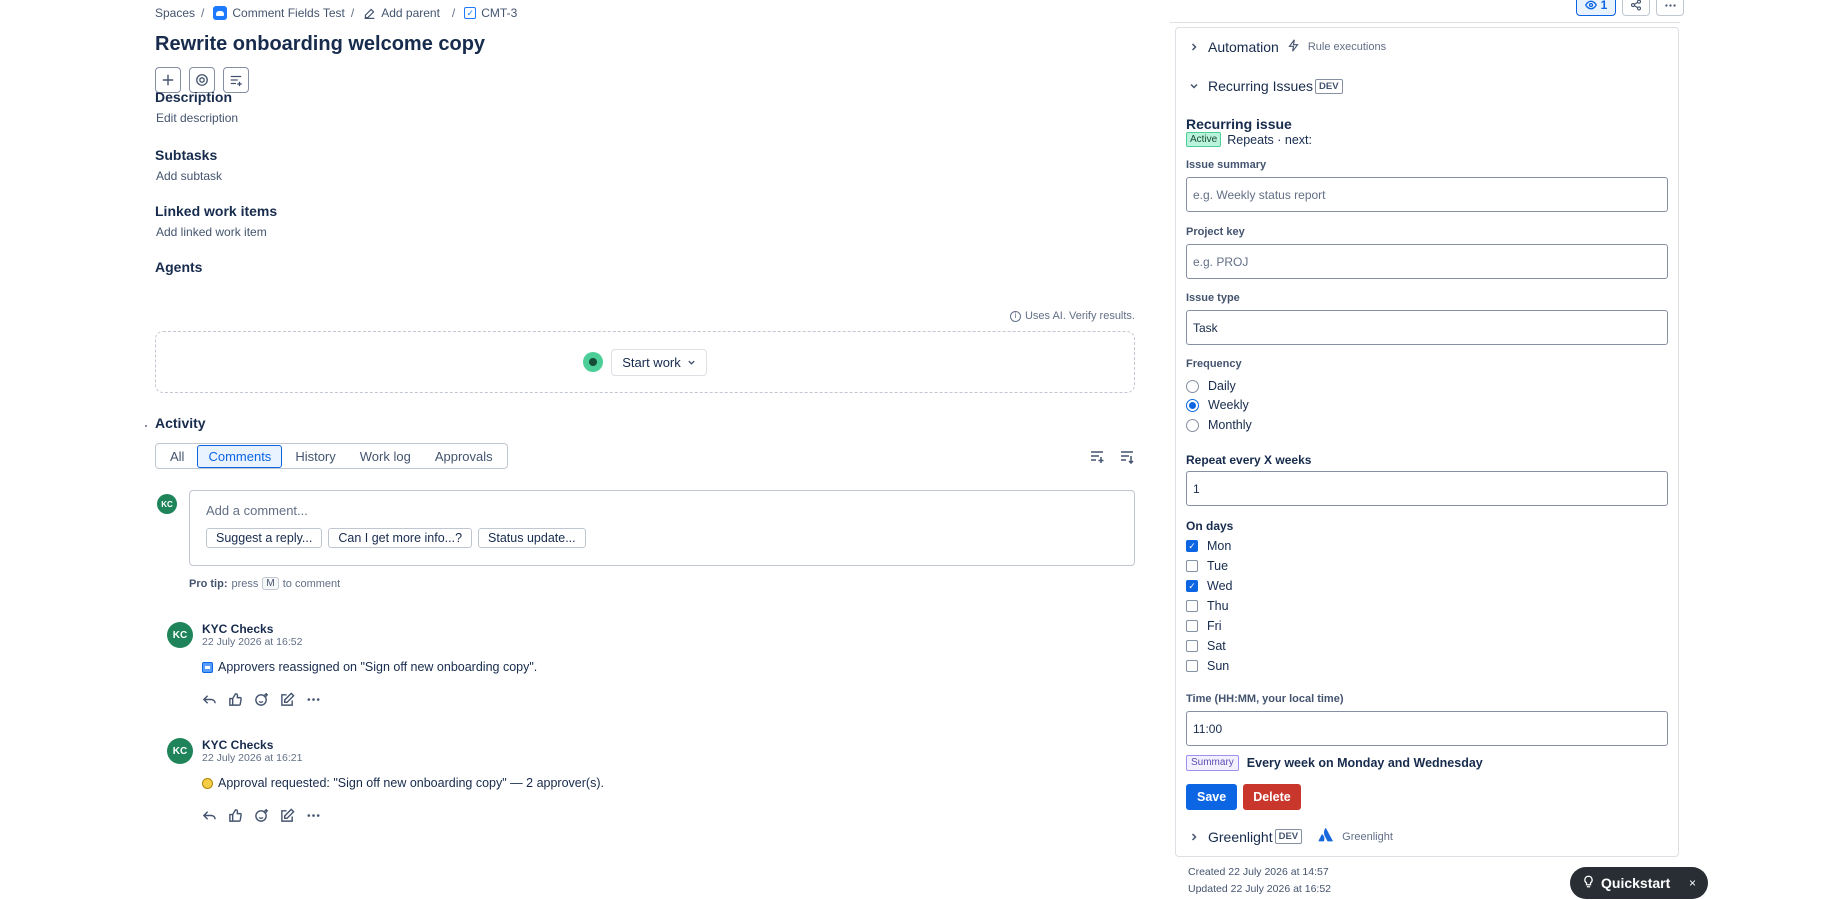  Describe the element at coordinates (1219, 425) in the screenshot. I see `frequency-monthly: Monthly` at that location.